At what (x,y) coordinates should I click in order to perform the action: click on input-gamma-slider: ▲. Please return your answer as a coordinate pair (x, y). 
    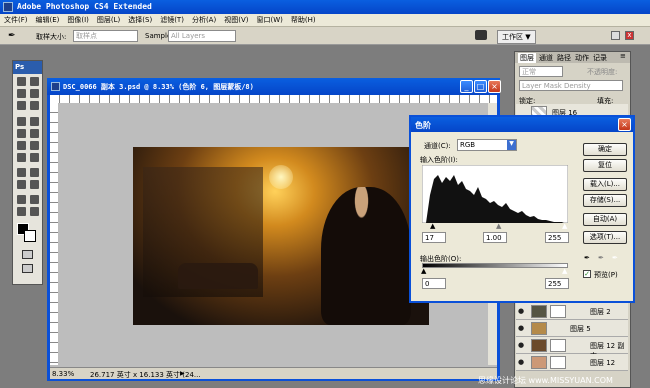
    Looking at the image, I should click on (498, 226).